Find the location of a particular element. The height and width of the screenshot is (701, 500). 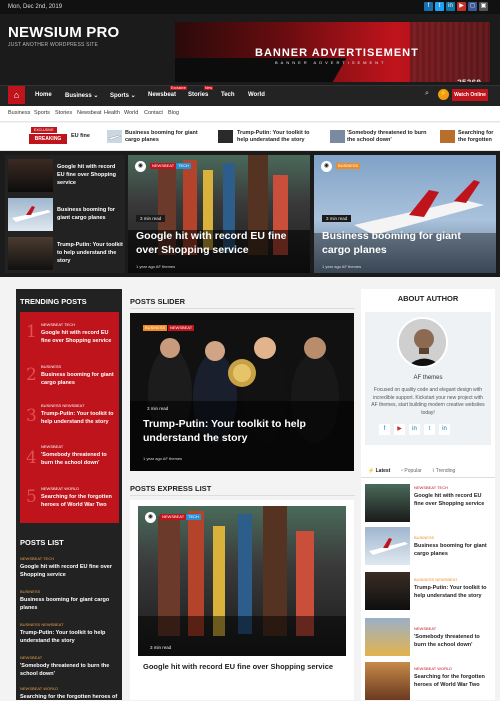

trending-title: Business booming for giant cargo planes is located at coordinates (78, 379).